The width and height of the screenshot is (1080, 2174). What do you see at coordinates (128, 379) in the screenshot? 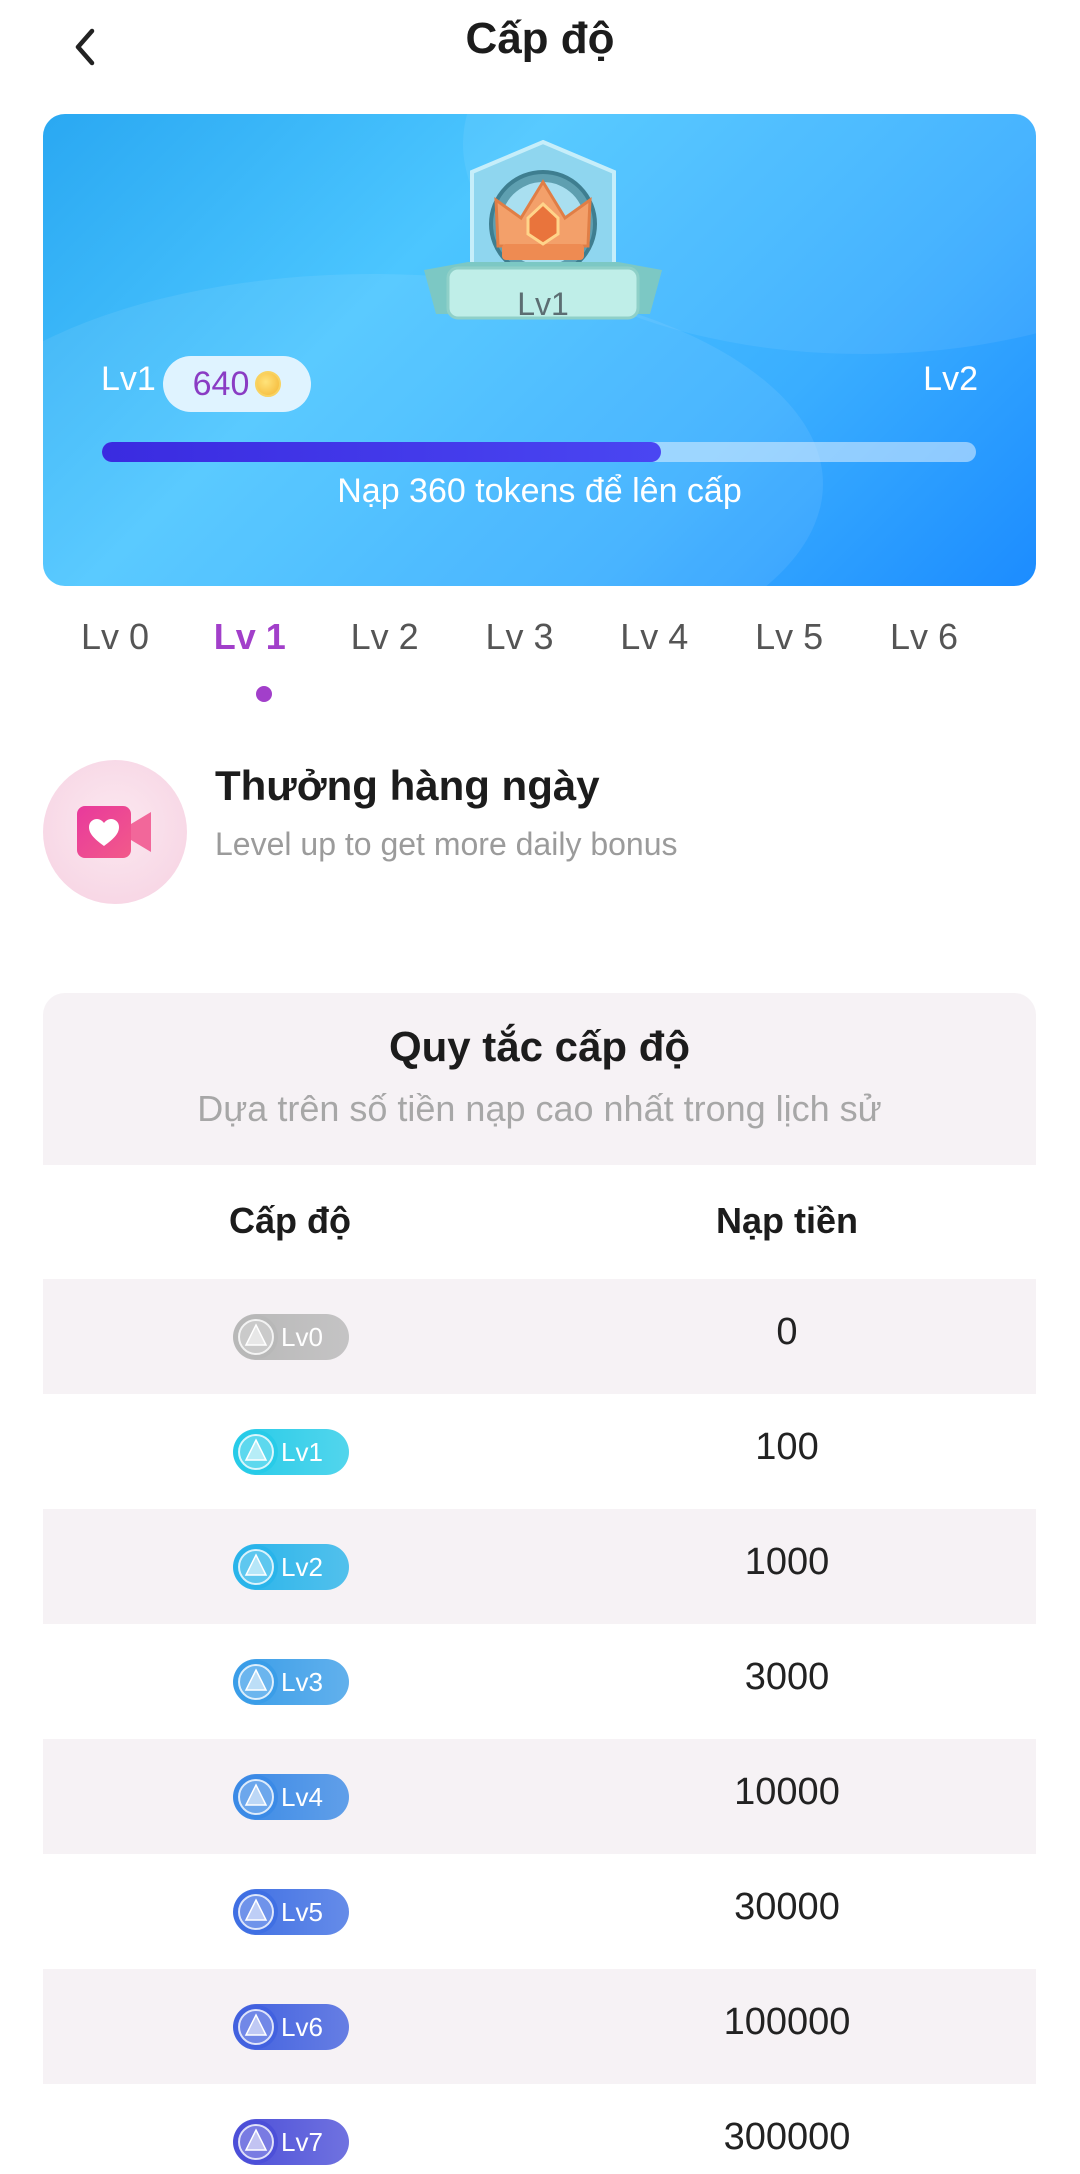
I see `current-level-label: Lv1` at bounding box center [128, 379].